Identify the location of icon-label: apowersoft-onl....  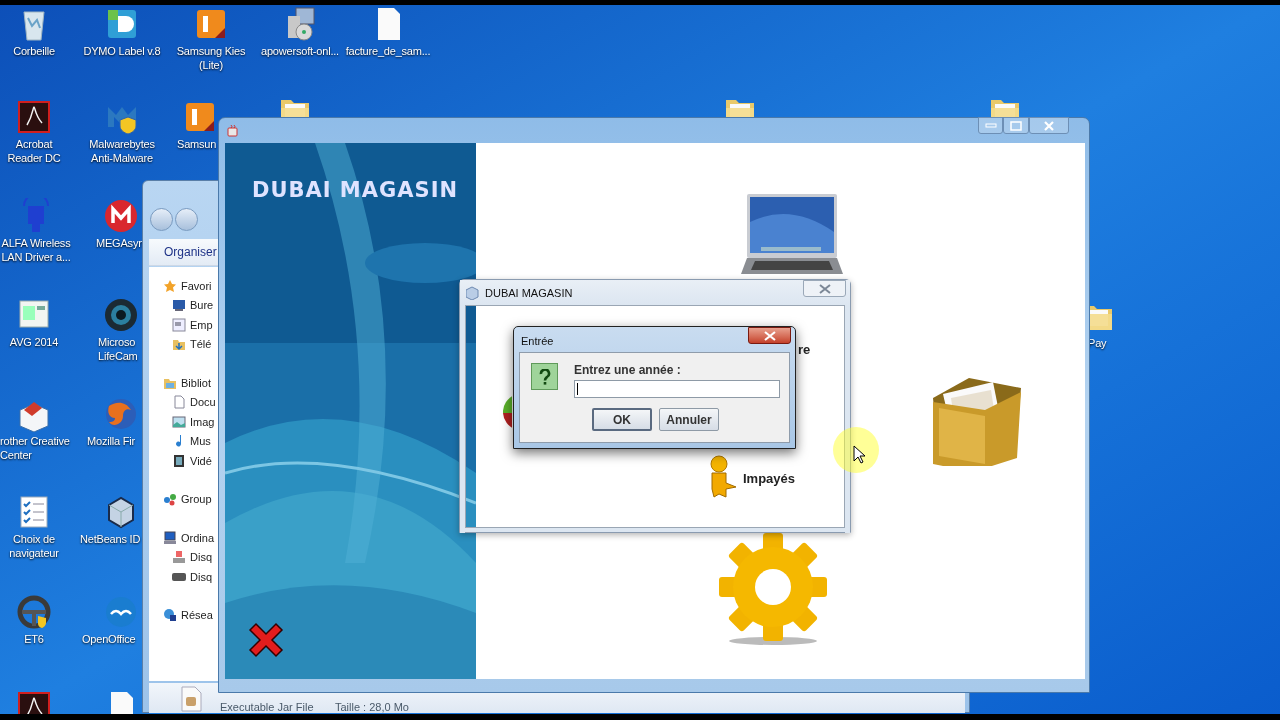
(300, 51).